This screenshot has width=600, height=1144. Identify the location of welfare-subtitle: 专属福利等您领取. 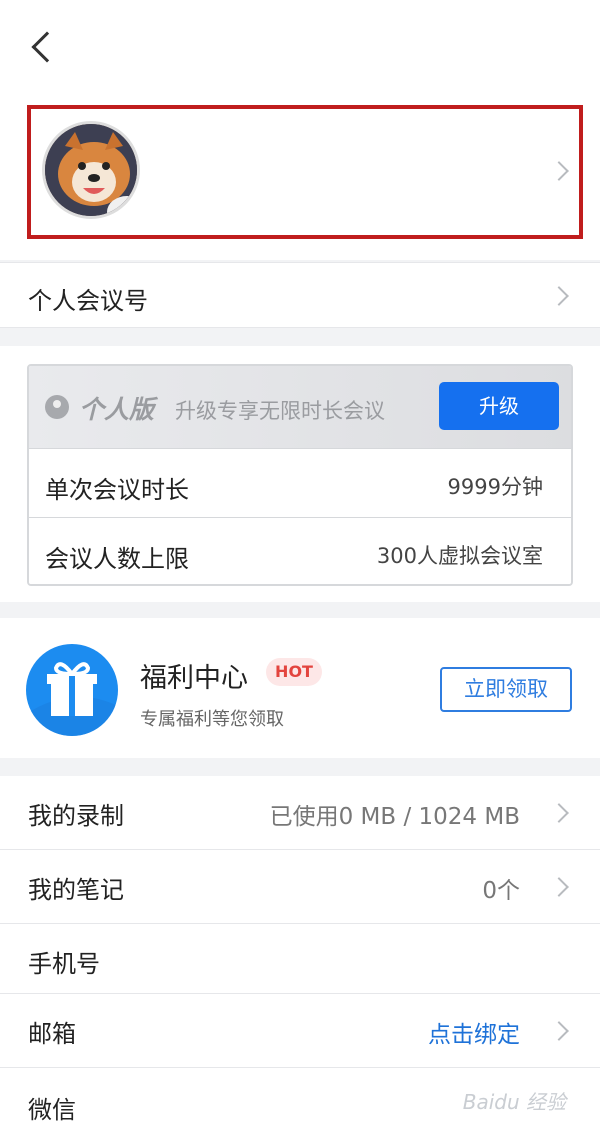
(212, 719).